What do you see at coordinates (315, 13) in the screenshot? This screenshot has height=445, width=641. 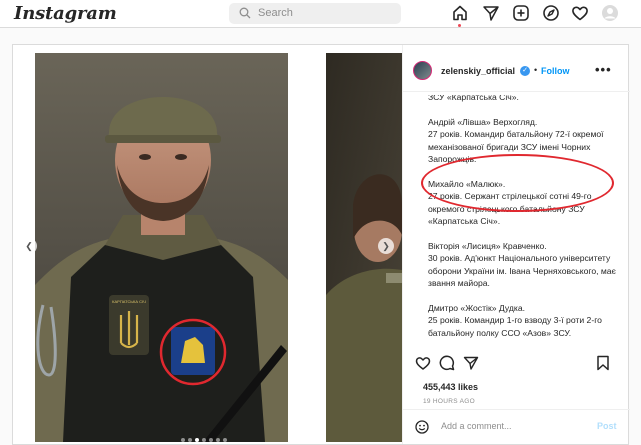 I see `search-input: Search` at bounding box center [315, 13].